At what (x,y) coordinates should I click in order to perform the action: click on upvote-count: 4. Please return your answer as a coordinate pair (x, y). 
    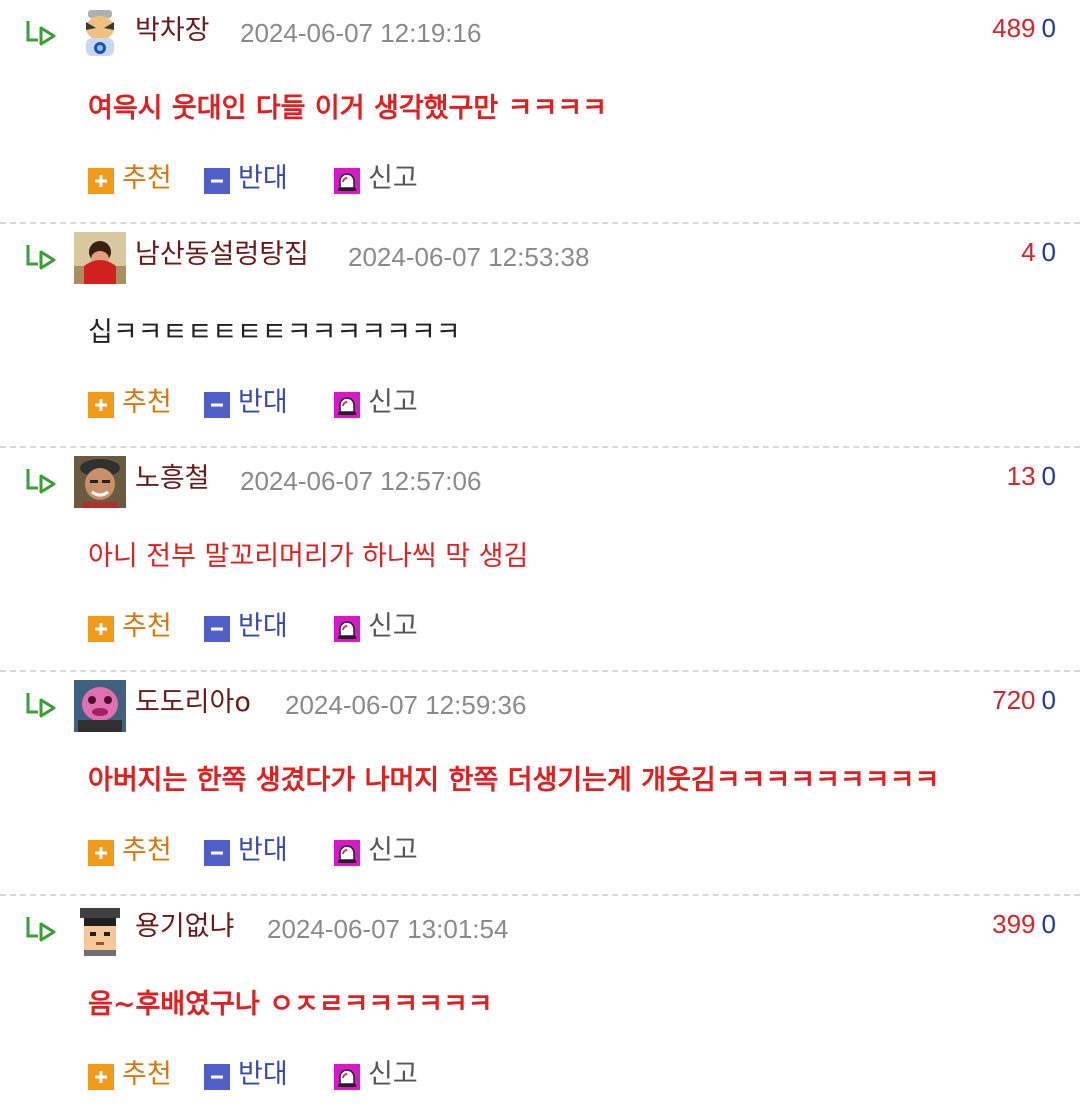
    Looking at the image, I should click on (1028, 252).